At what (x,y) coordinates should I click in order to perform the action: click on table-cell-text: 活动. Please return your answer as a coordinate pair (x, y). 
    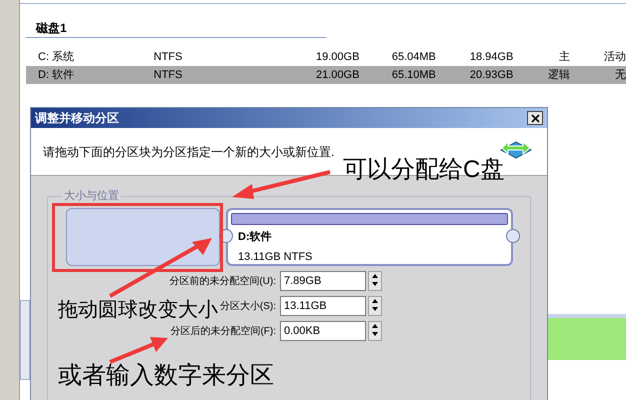
    Looking at the image, I should click on (614, 57).